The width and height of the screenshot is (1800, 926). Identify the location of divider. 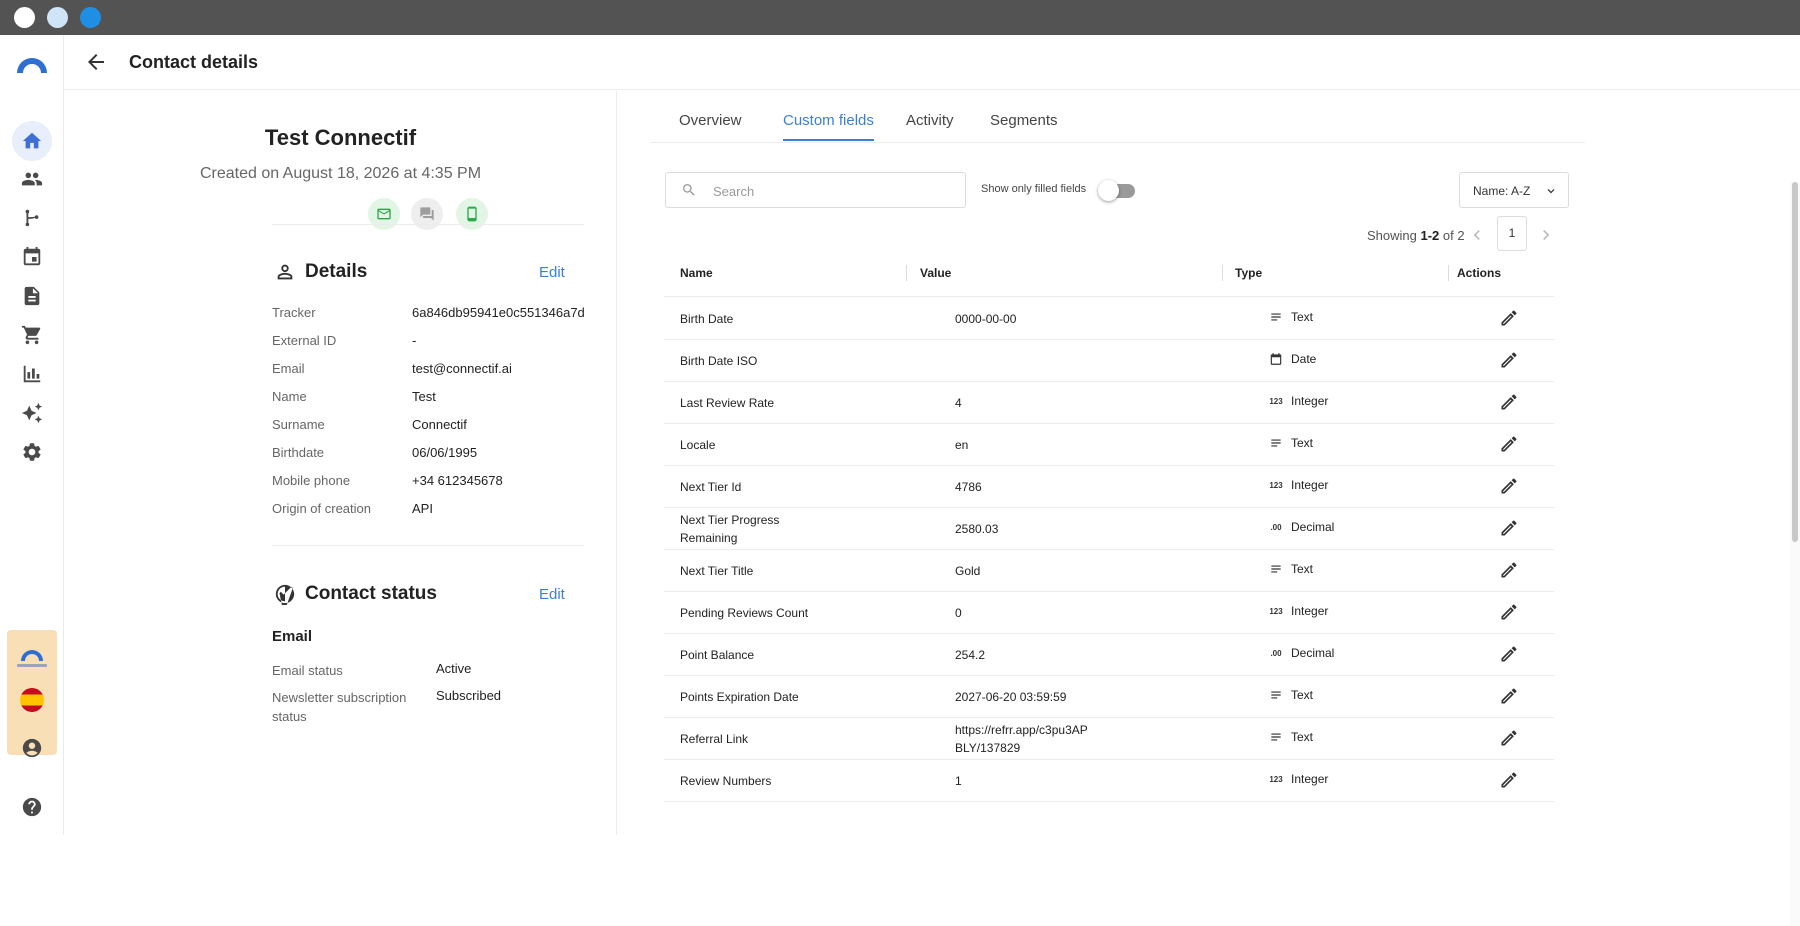
(428, 545).